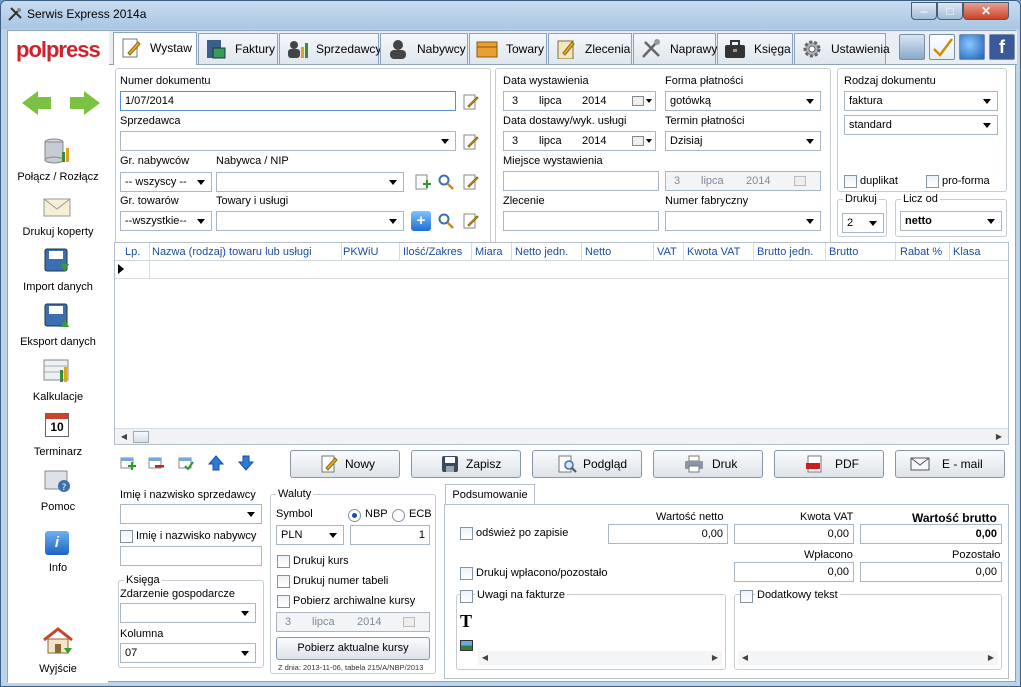 This screenshot has width=1021, height=687. What do you see at coordinates (843, 252) in the screenshot?
I see `col-brutto: Brutto` at bounding box center [843, 252].